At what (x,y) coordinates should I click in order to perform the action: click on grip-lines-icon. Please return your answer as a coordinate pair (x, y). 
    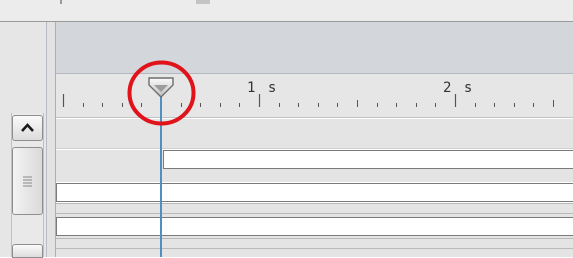
    Looking at the image, I should click on (27, 181).